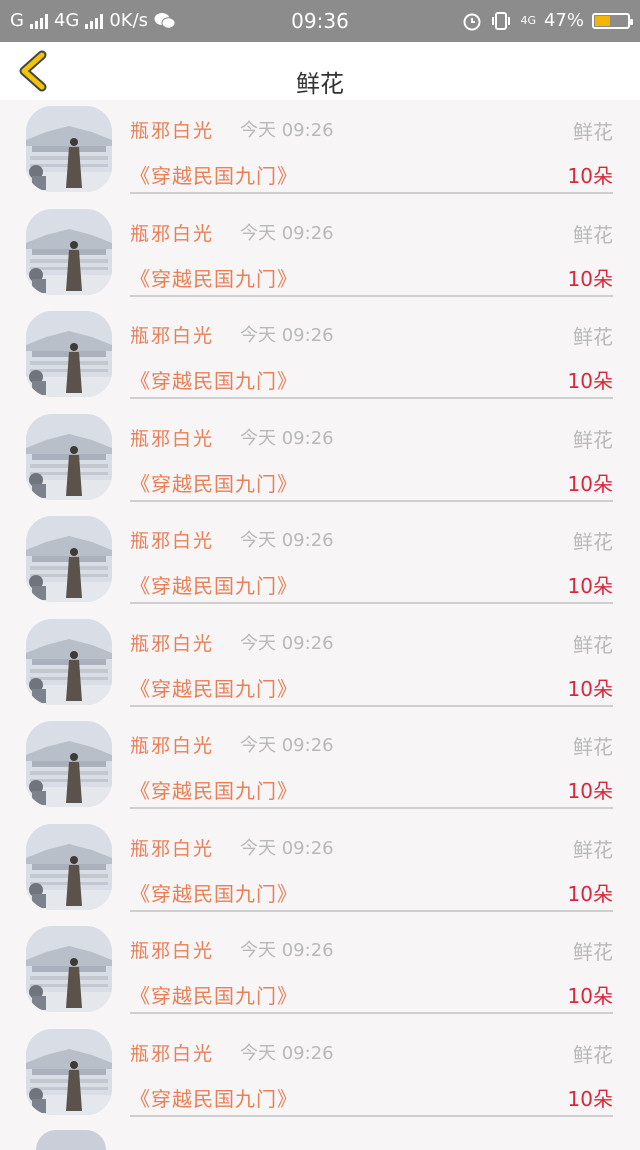 This screenshot has height=1150, width=640. Describe the element at coordinates (501, 20) in the screenshot. I see `vibrate-icon` at that location.